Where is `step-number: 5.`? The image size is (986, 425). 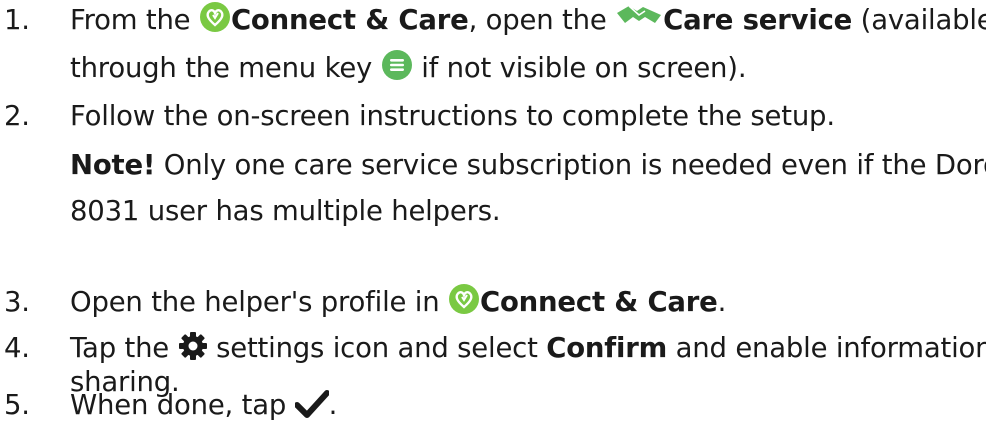
step-number: 5. is located at coordinates (17, 405).